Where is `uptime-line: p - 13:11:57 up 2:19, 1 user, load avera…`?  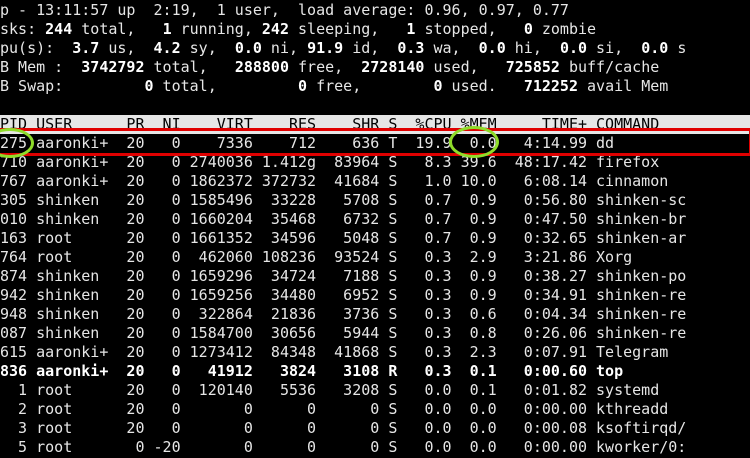
uptime-line: p - 13:11:57 up 2:19, 1 user, load avera… is located at coordinates (284, 10).